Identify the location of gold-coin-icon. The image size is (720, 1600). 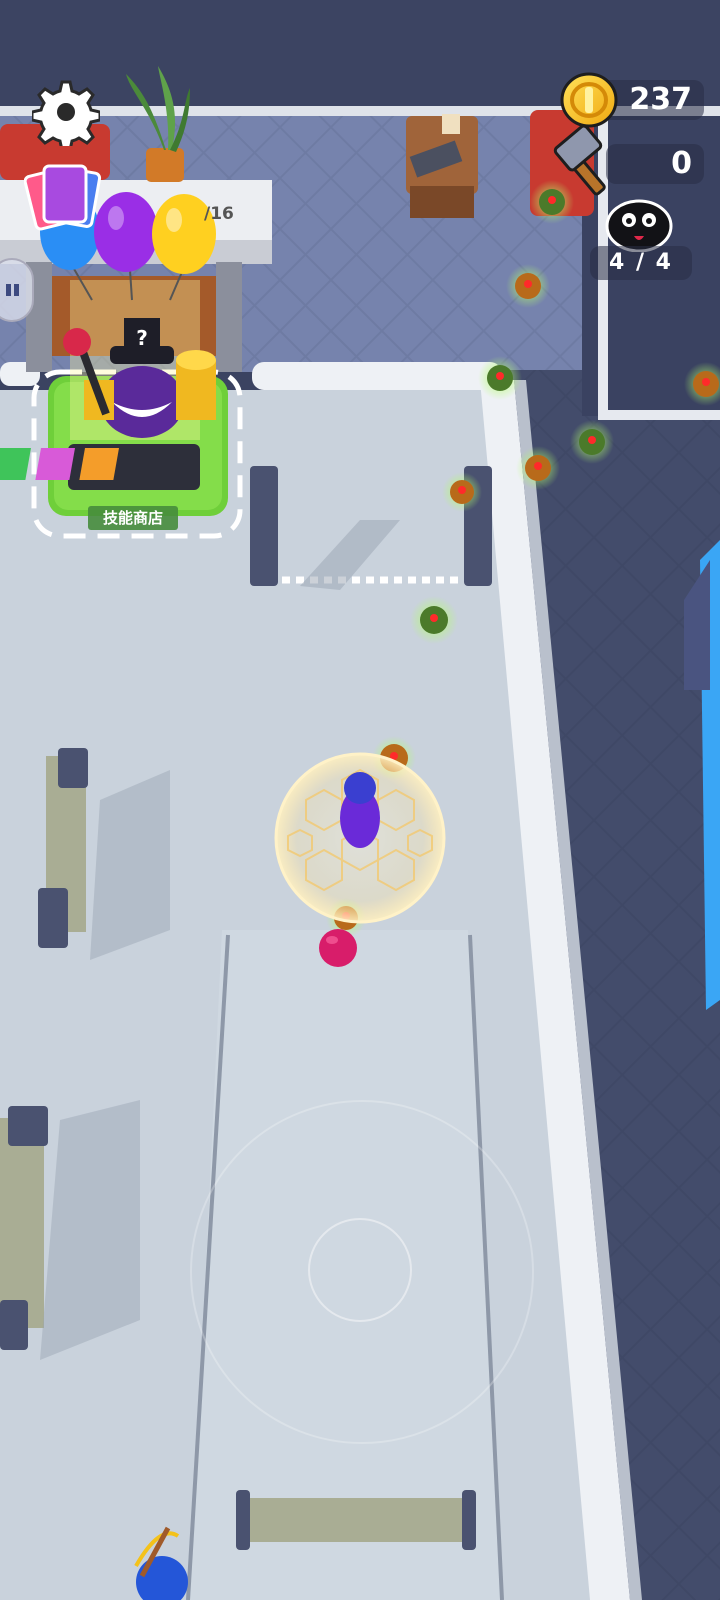
(589, 100).